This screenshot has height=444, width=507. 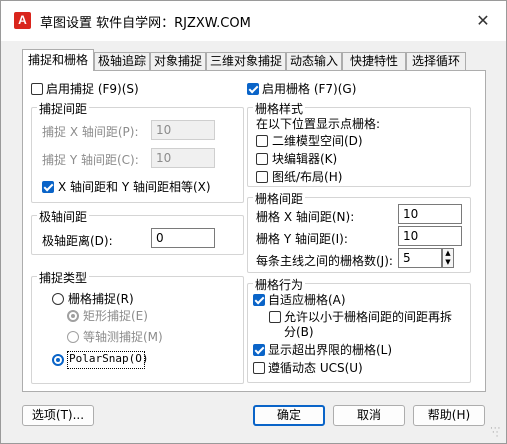 I want to click on close-button: ✕, so click(x=483, y=21).